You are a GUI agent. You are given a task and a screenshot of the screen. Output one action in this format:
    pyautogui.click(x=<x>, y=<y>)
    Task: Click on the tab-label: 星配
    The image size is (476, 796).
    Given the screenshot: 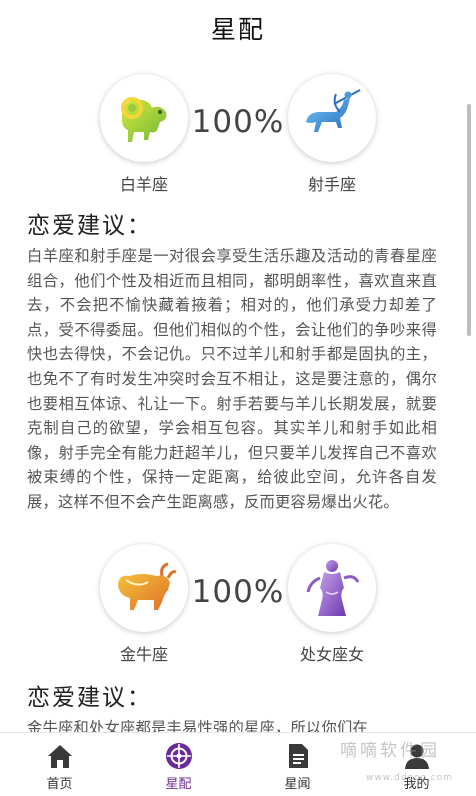 What is the action you would take?
    pyautogui.click(x=178, y=784)
    